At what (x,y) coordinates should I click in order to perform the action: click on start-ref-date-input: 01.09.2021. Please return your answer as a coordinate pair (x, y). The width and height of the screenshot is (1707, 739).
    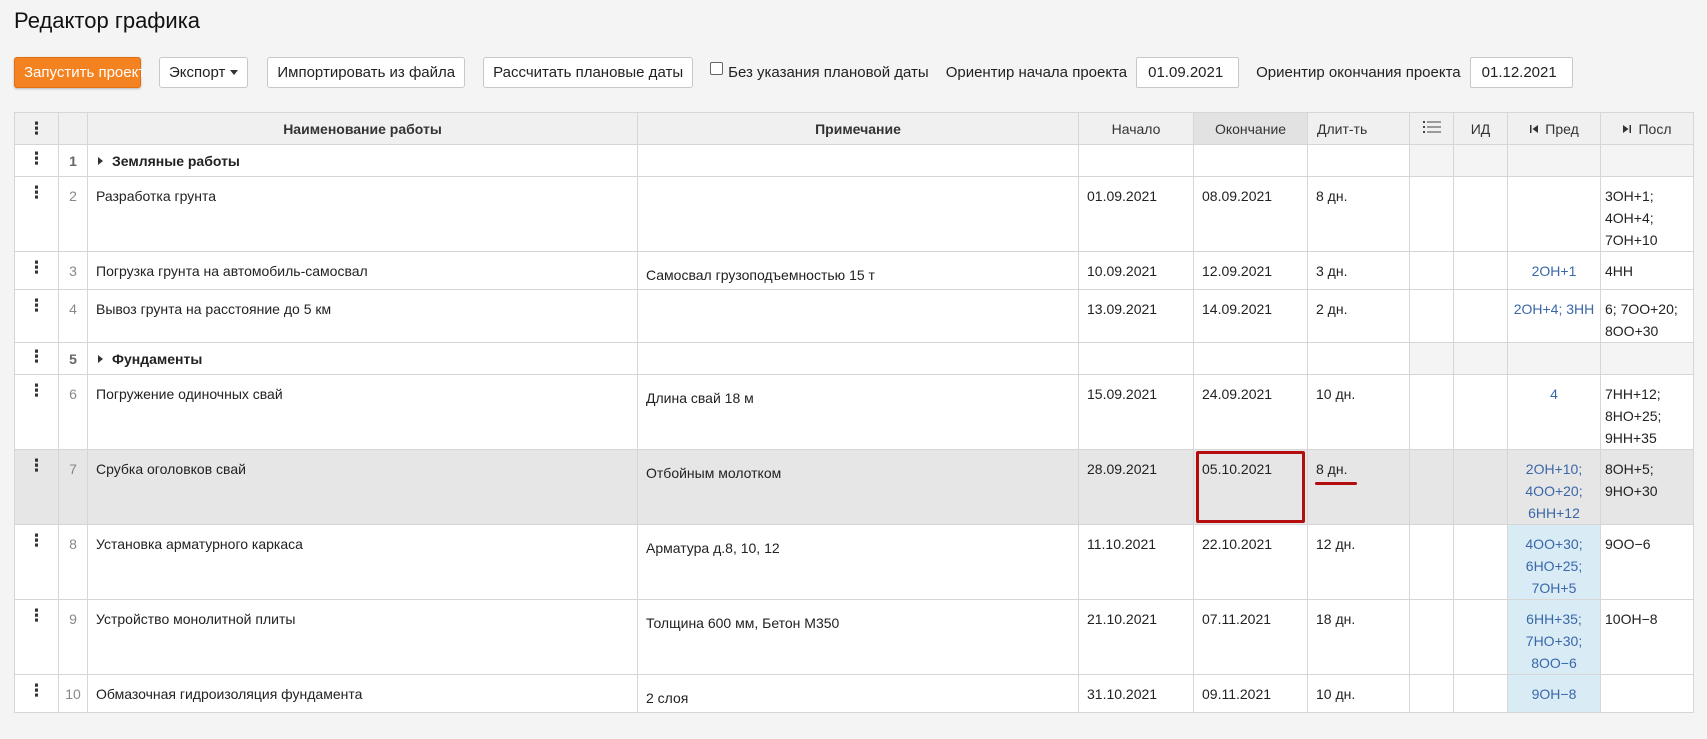
    Looking at the image, I should click on (1188, 72).